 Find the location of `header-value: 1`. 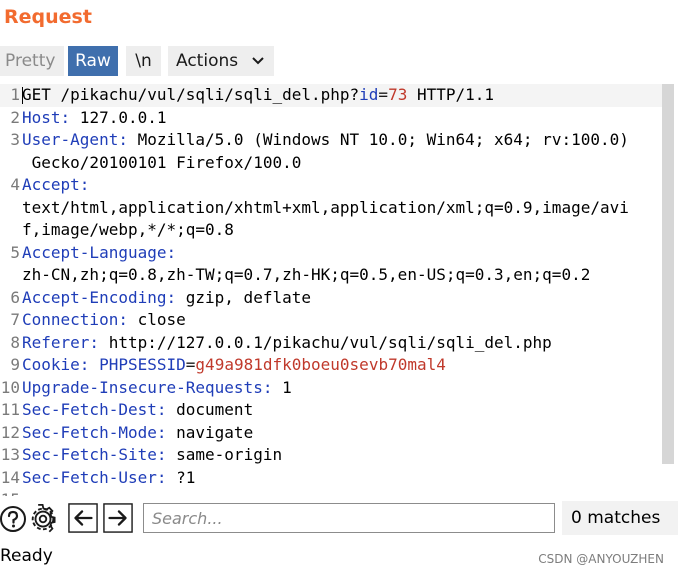

header-value: 1 is located at coordinates (282, 387).